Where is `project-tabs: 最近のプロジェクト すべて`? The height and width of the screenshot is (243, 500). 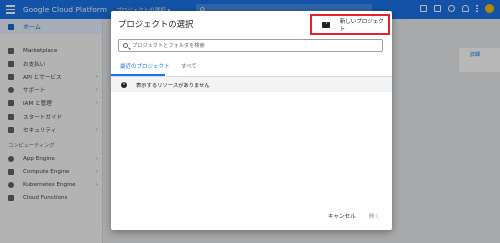
project-tabs: 最近のプロジェクト すべて is located at coordinates (251, 67).